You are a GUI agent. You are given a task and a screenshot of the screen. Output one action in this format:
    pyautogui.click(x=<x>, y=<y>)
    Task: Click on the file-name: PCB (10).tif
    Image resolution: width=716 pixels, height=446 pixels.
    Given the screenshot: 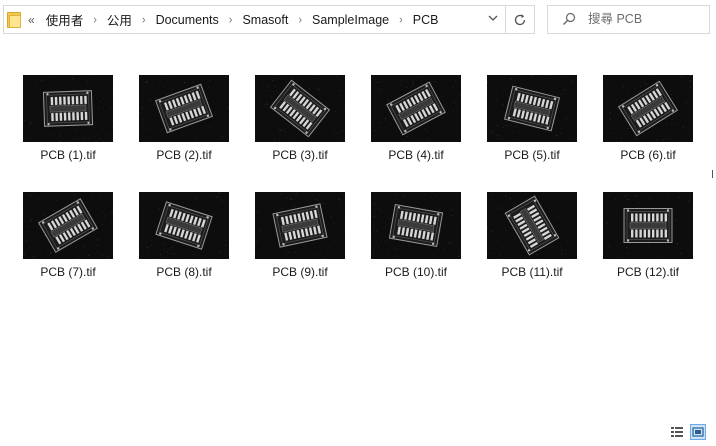 What is the action you would take?
    pyautogui.click(x=415, y=272)
    